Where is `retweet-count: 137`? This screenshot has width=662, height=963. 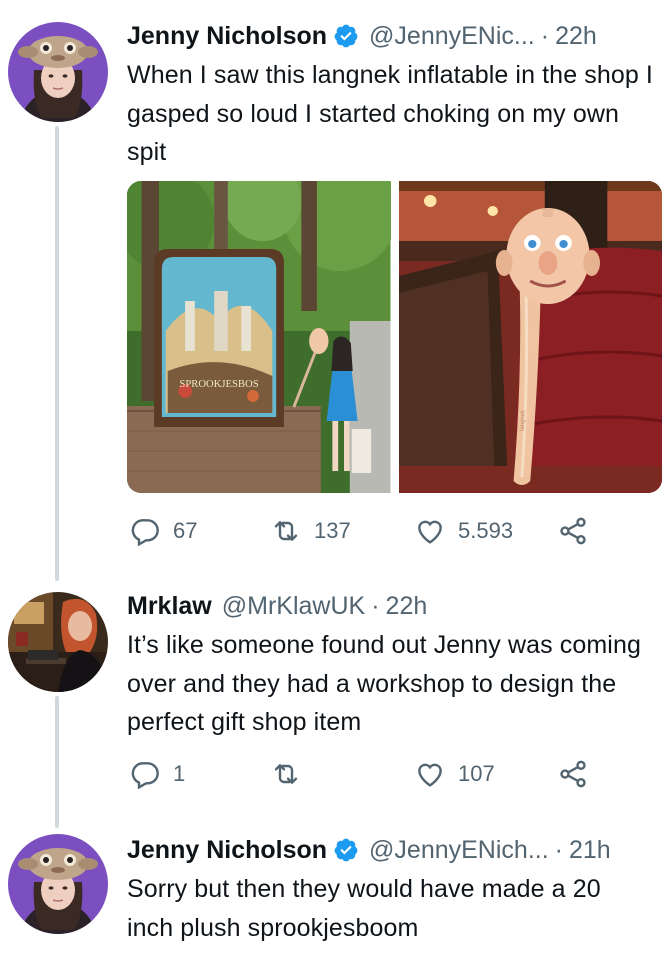 retweet-count: 137 is located at coordinates (332, 530).